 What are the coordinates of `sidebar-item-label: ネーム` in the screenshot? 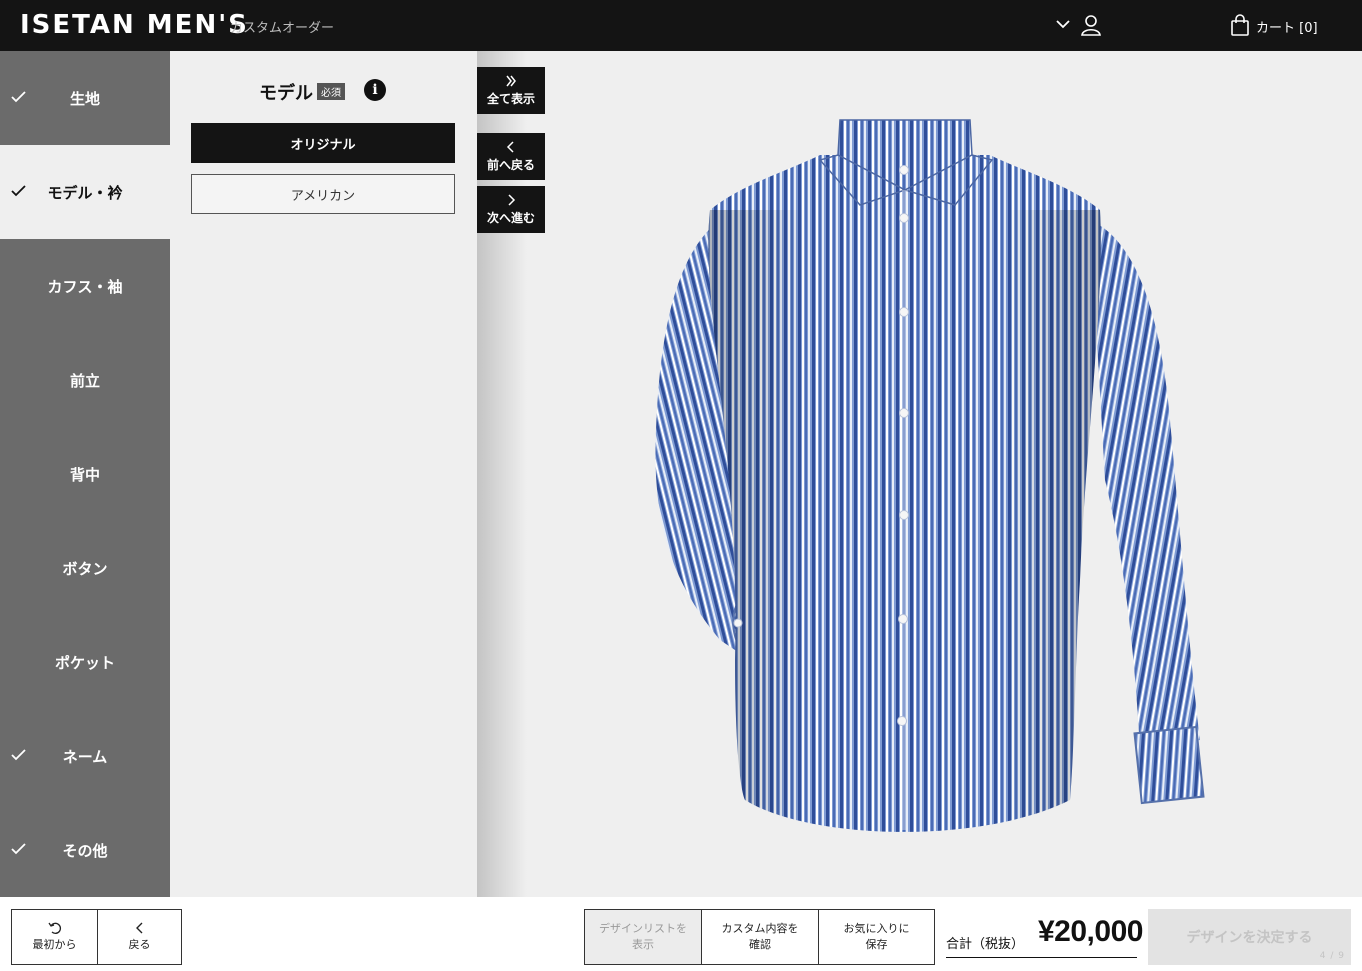 It's located at (85, 756).